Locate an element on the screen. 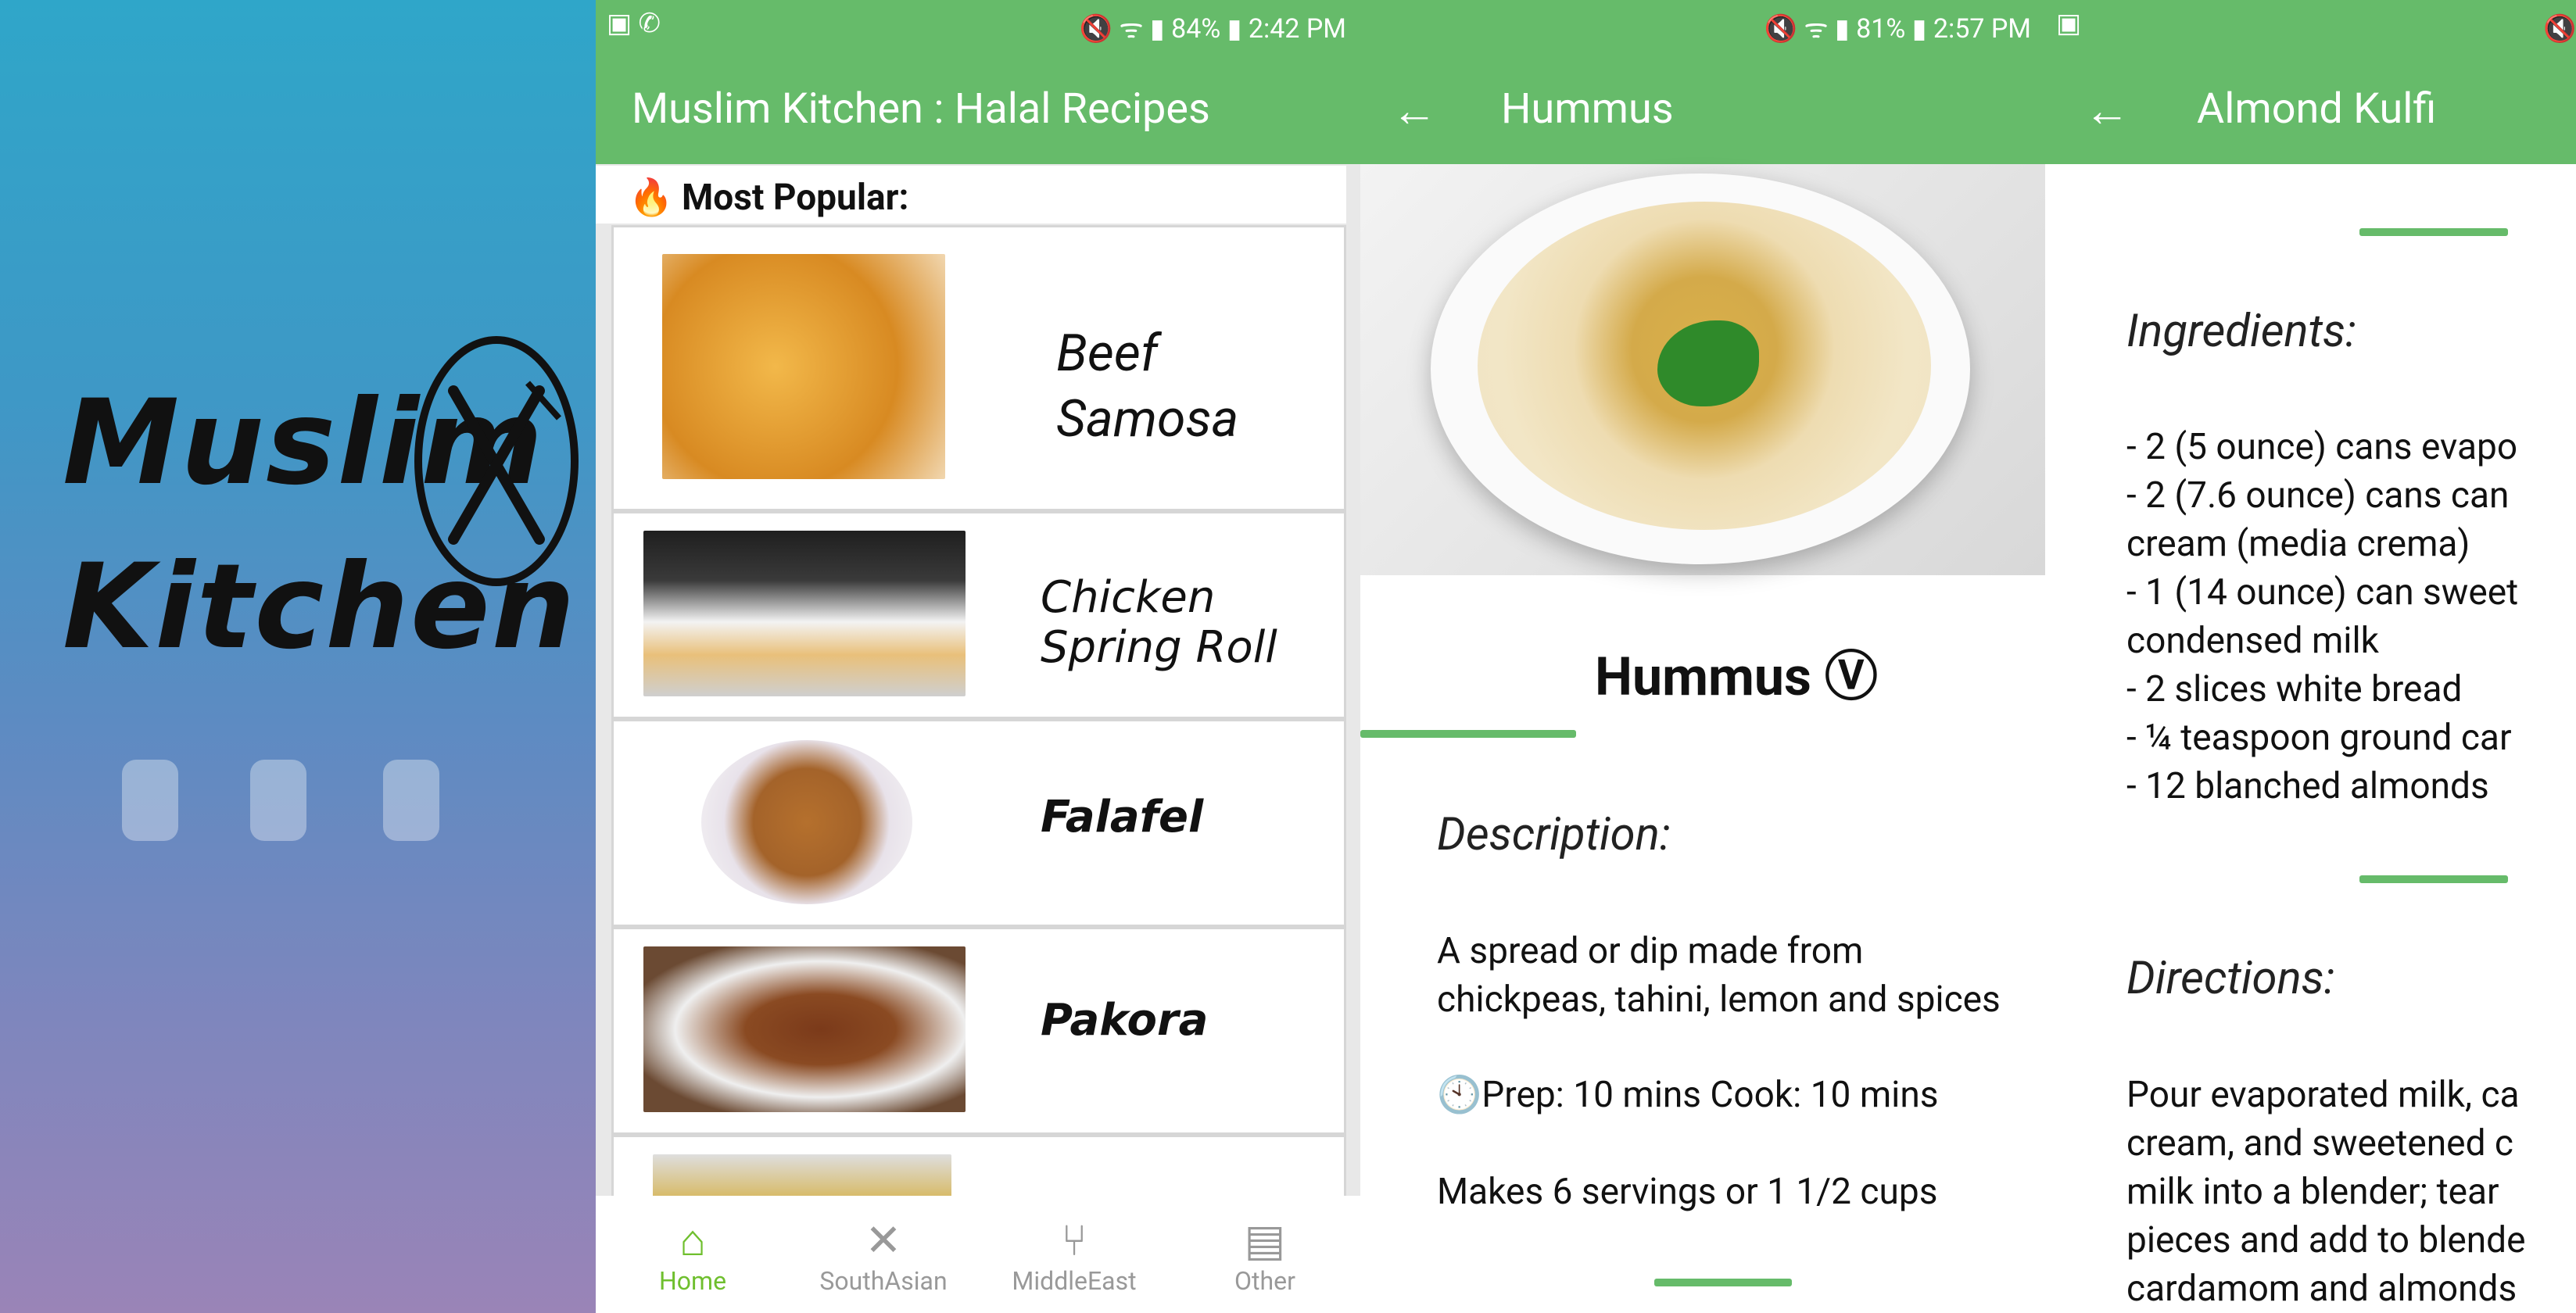  status-indicators: 🔇 ᯤ ▮ 81% ▮ 2:57 PM is located at coordinates (1897, 29).